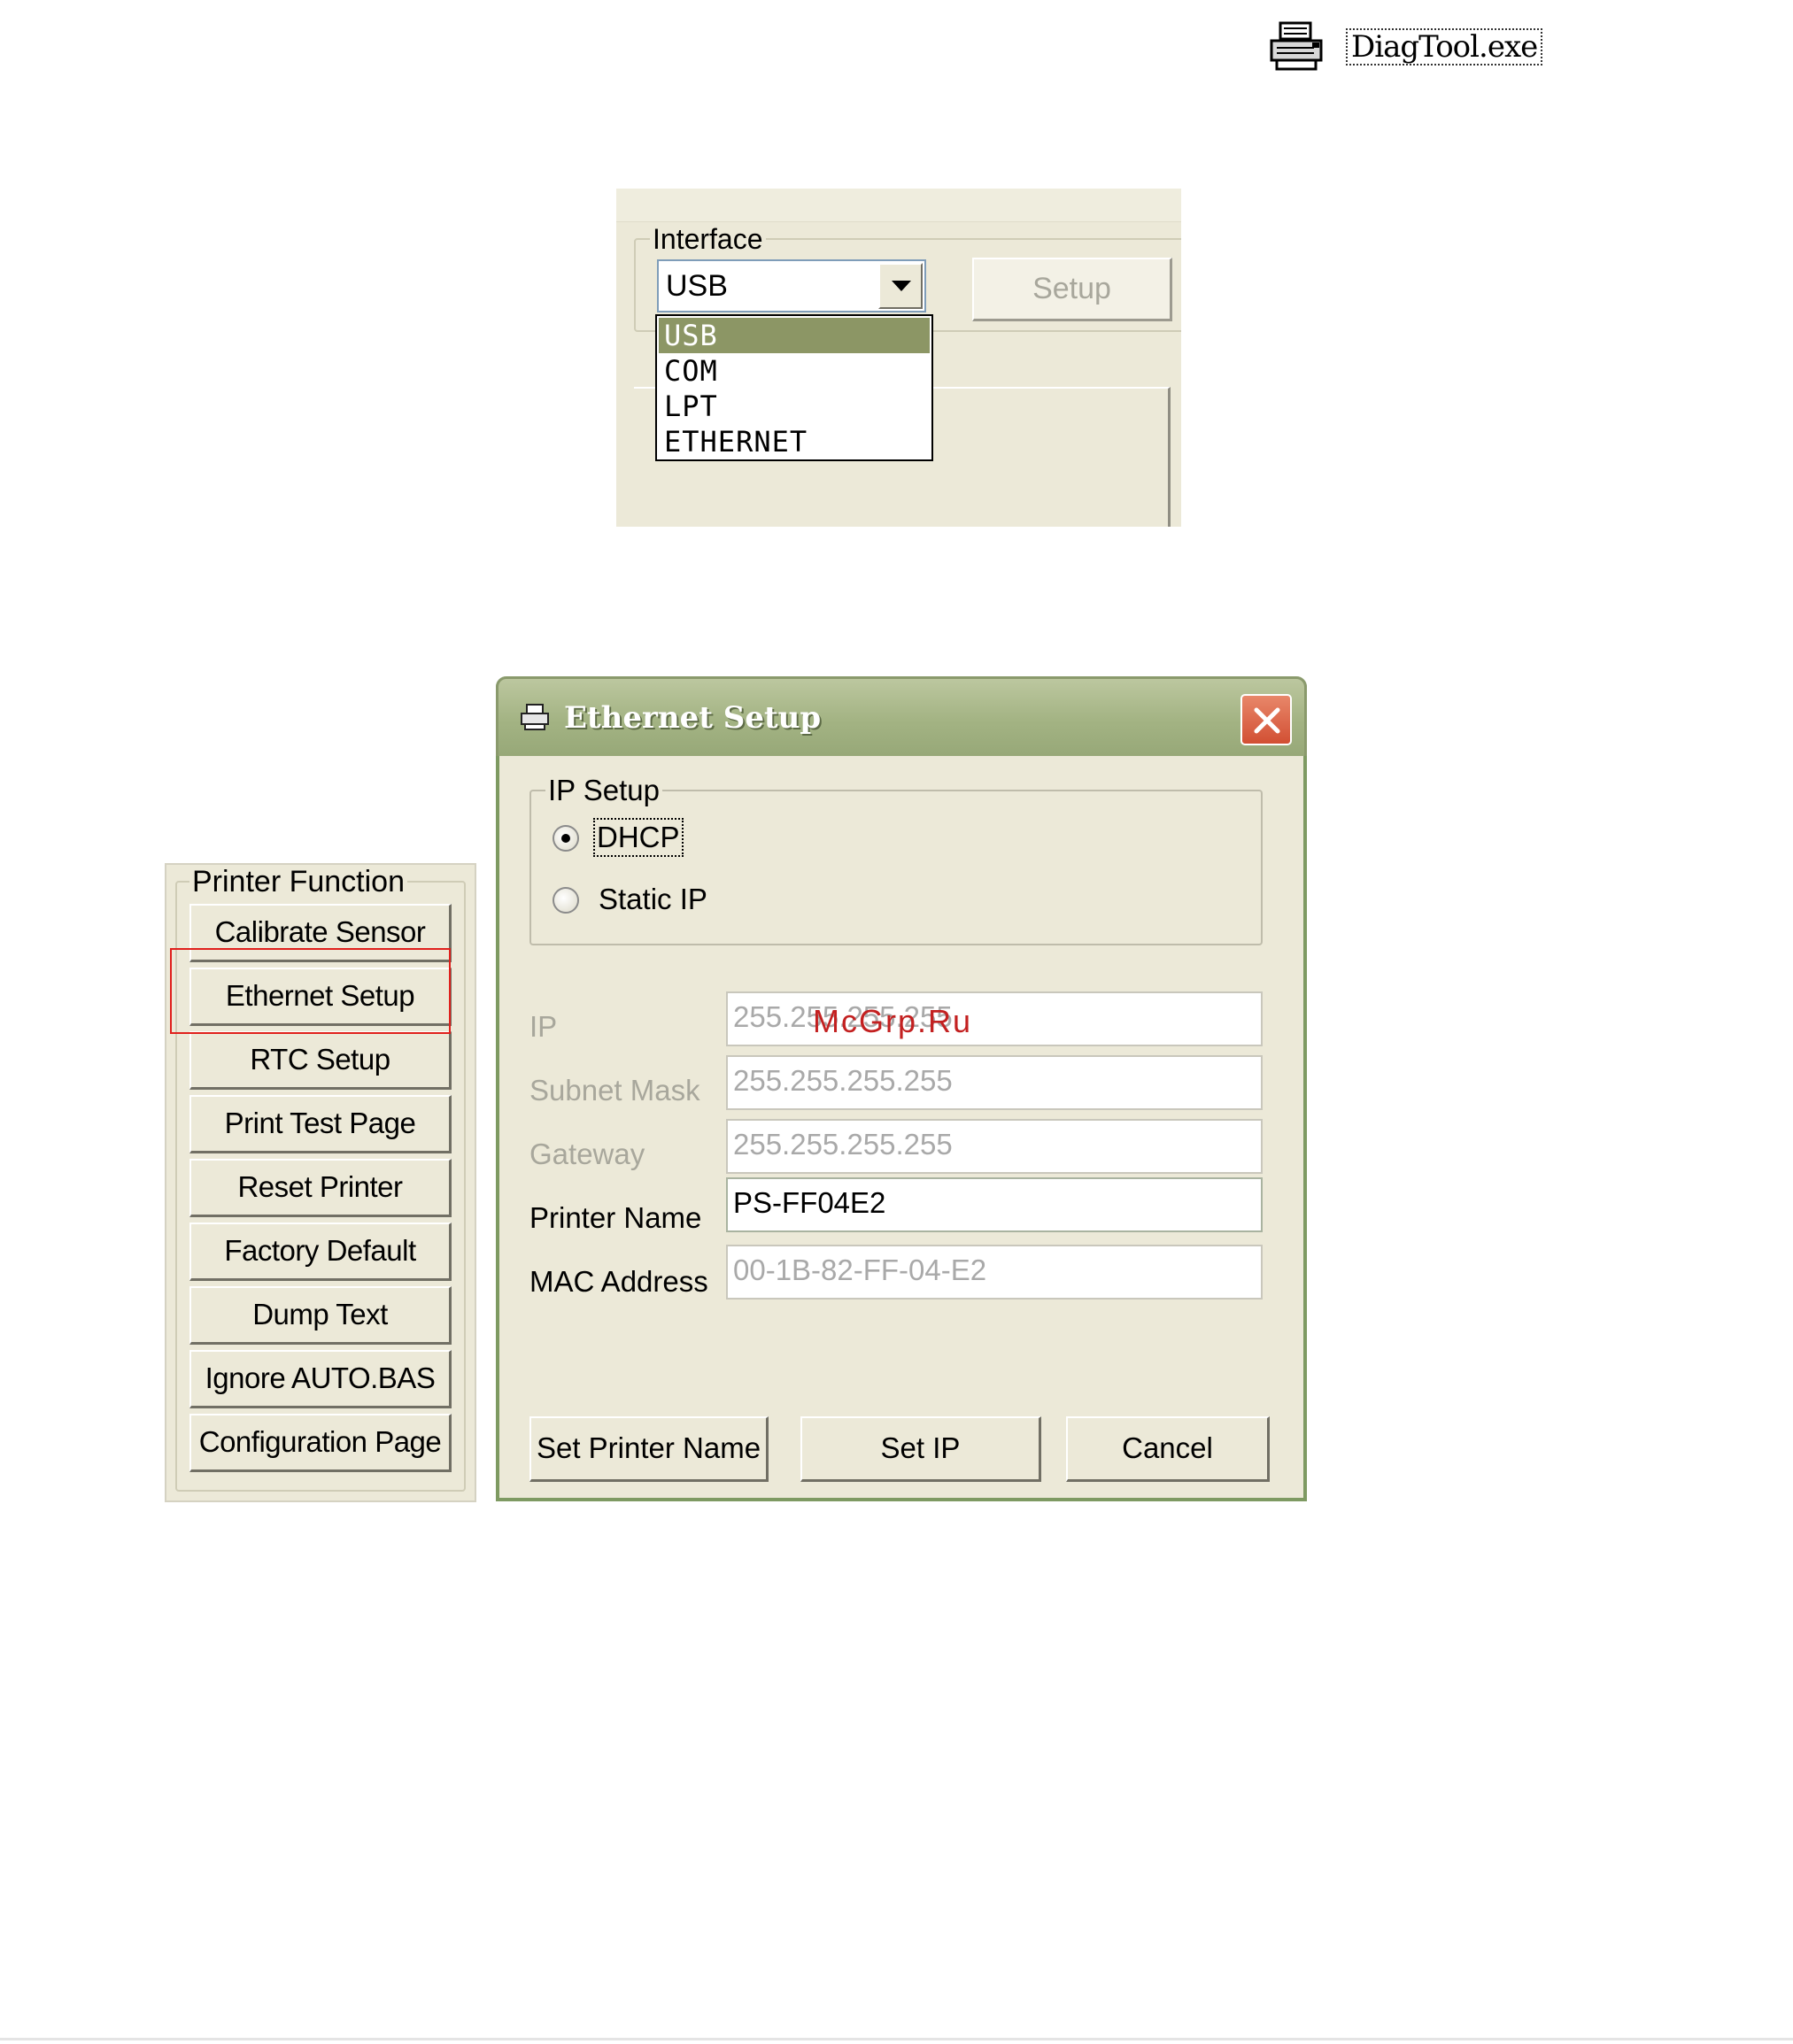 Image resolution: width=1793 pixels, height=2044 pixels. I want to click on gateway-field: 255.255.255.255, so click(994, 1146).